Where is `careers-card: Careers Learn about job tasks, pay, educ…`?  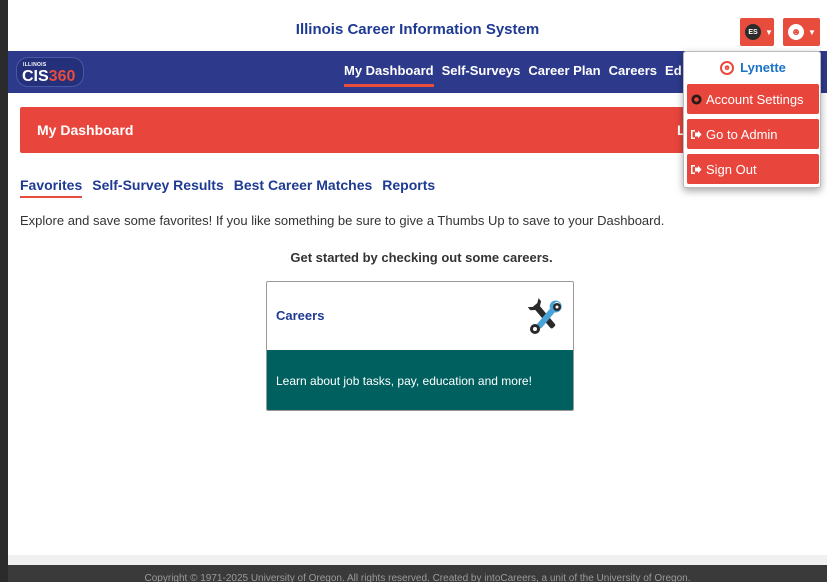
careers-card: Careers Learn about job tasks, pay, educ… is located at coordinates (420, 346).